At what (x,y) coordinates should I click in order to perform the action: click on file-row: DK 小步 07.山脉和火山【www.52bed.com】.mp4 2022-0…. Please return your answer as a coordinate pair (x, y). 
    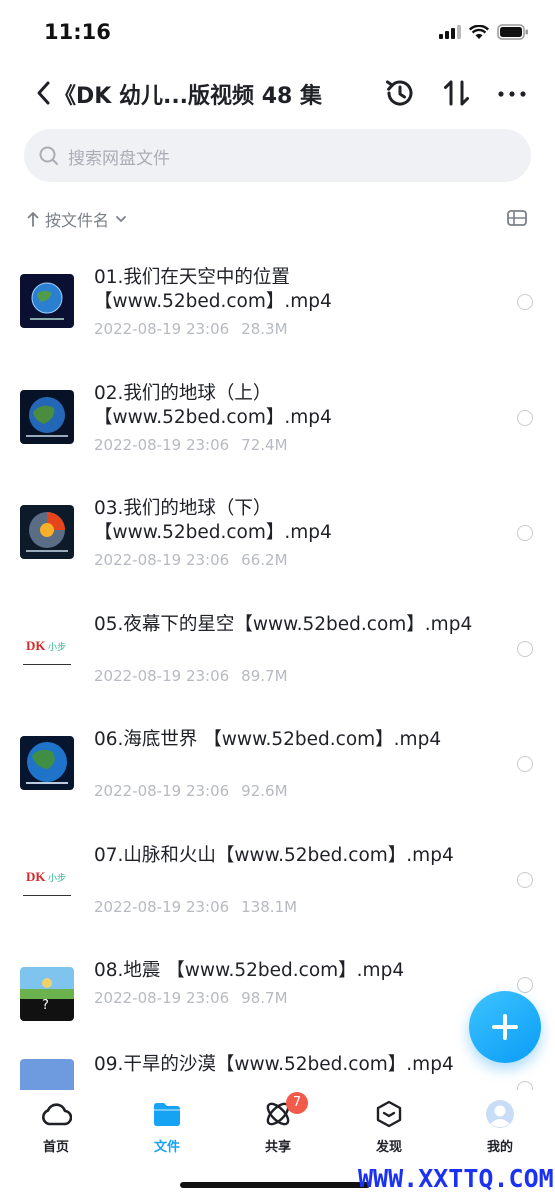
    Looking at the image, I should click on (277, 880).